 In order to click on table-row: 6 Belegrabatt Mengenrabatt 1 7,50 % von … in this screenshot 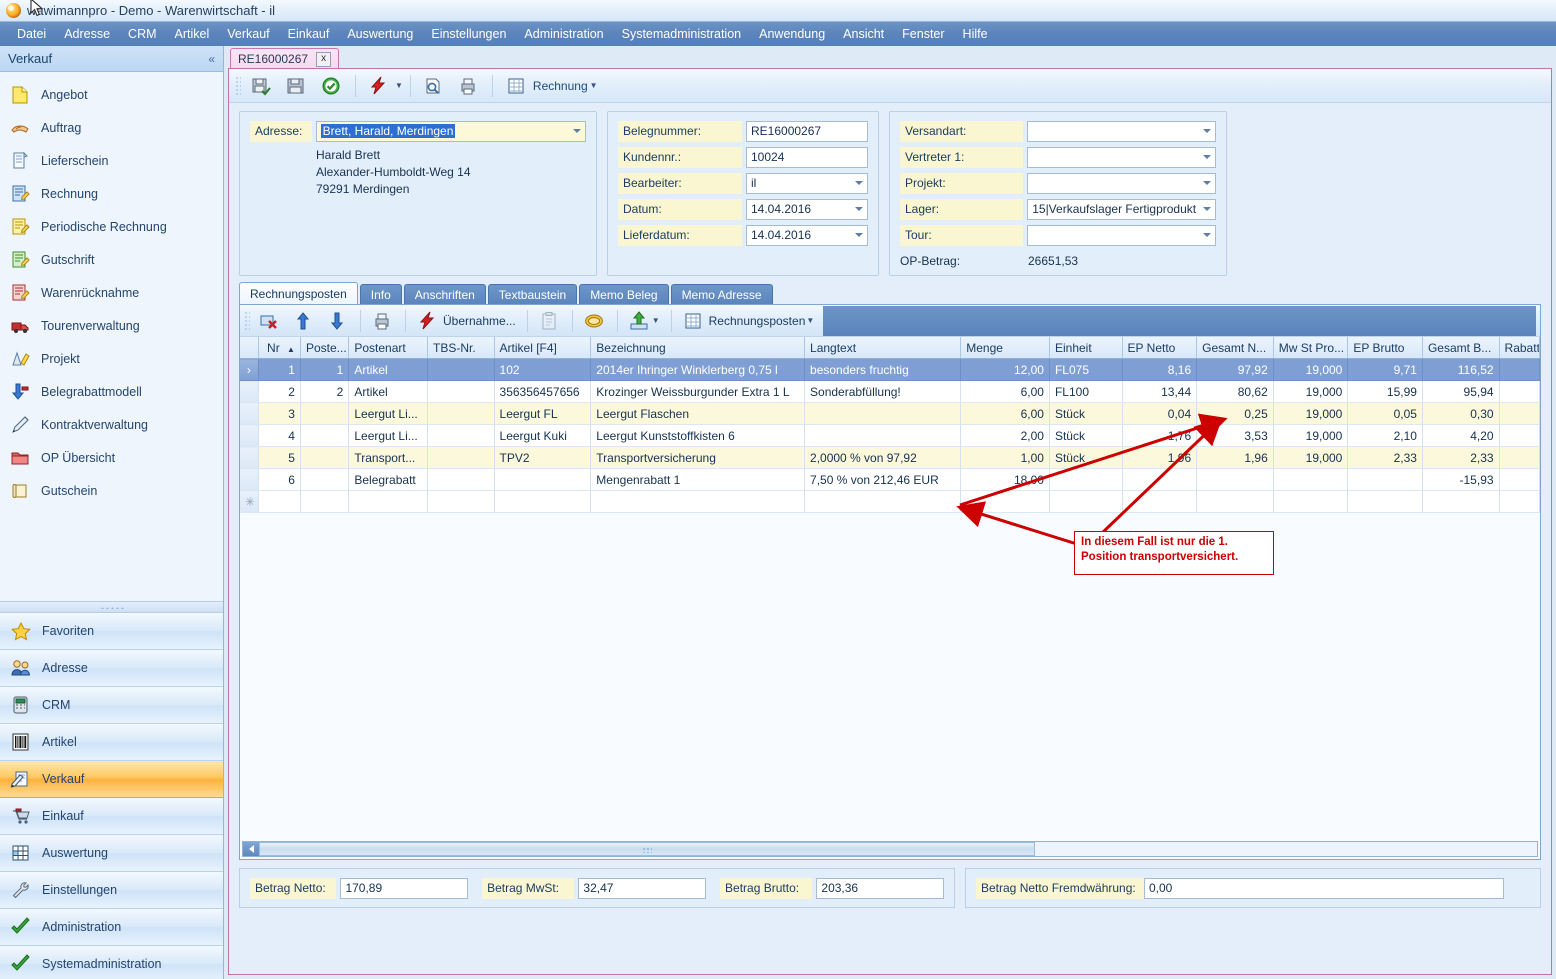, I will do `click(890, 479)`.